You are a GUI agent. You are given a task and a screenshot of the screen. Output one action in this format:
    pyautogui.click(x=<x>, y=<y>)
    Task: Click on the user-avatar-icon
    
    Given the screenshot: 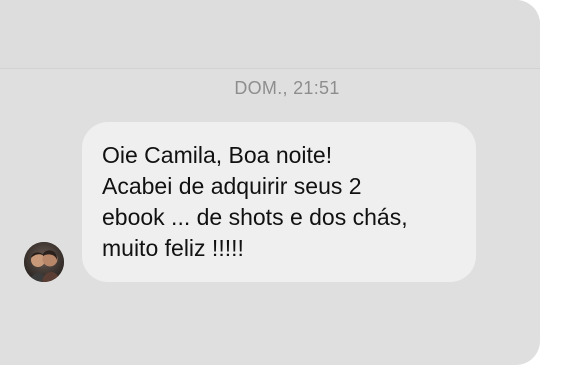 What is the action you would take?
    pyautogui.click(x=44, y=262)
    